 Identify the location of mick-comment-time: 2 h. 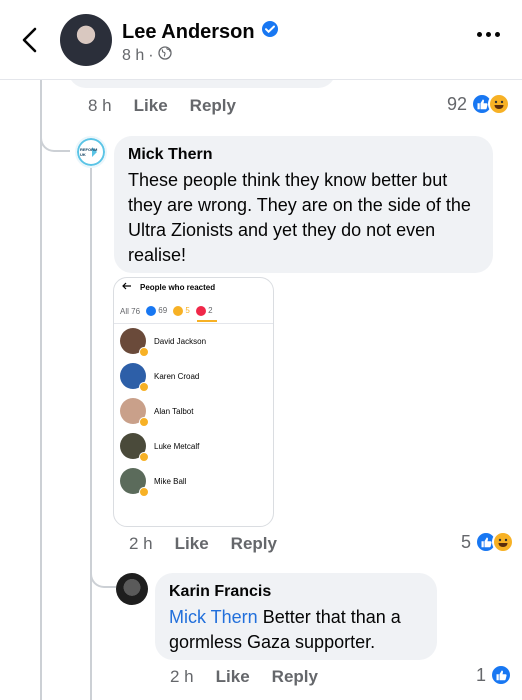
(141, 543).